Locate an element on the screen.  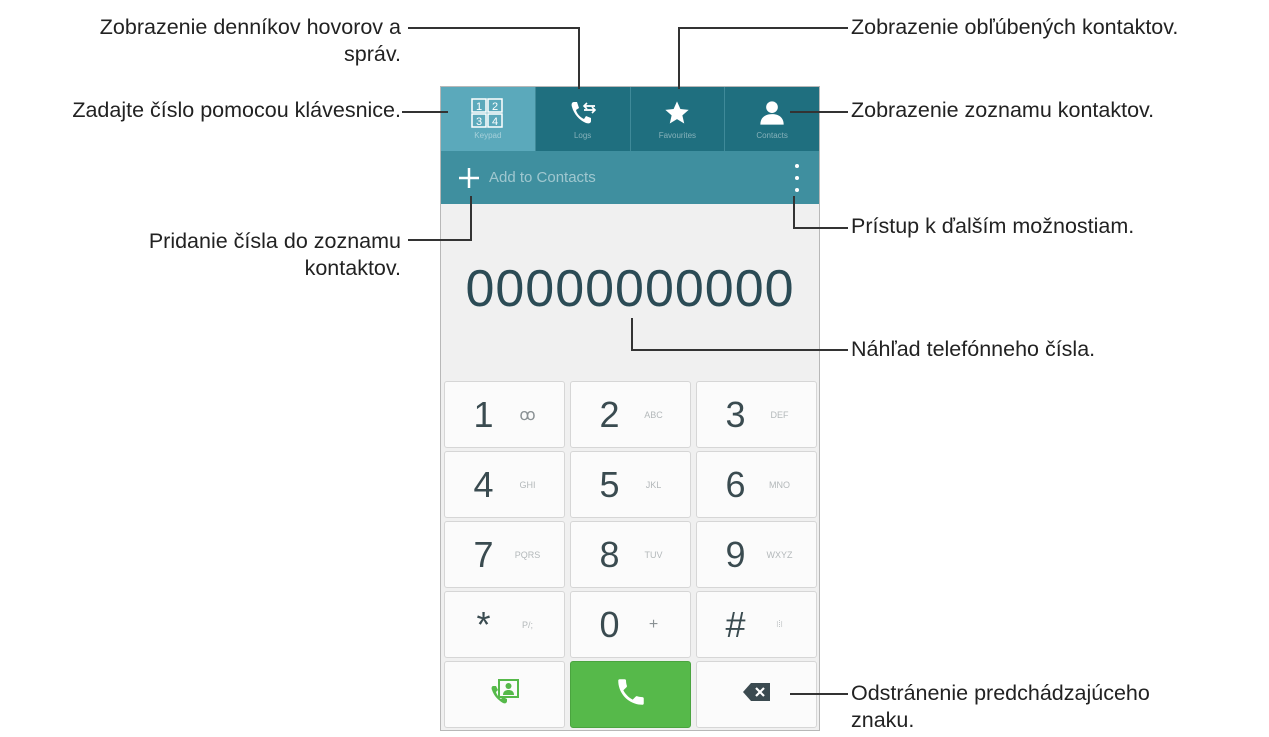
tab-label: Logs is located at coordinates (582, 135).